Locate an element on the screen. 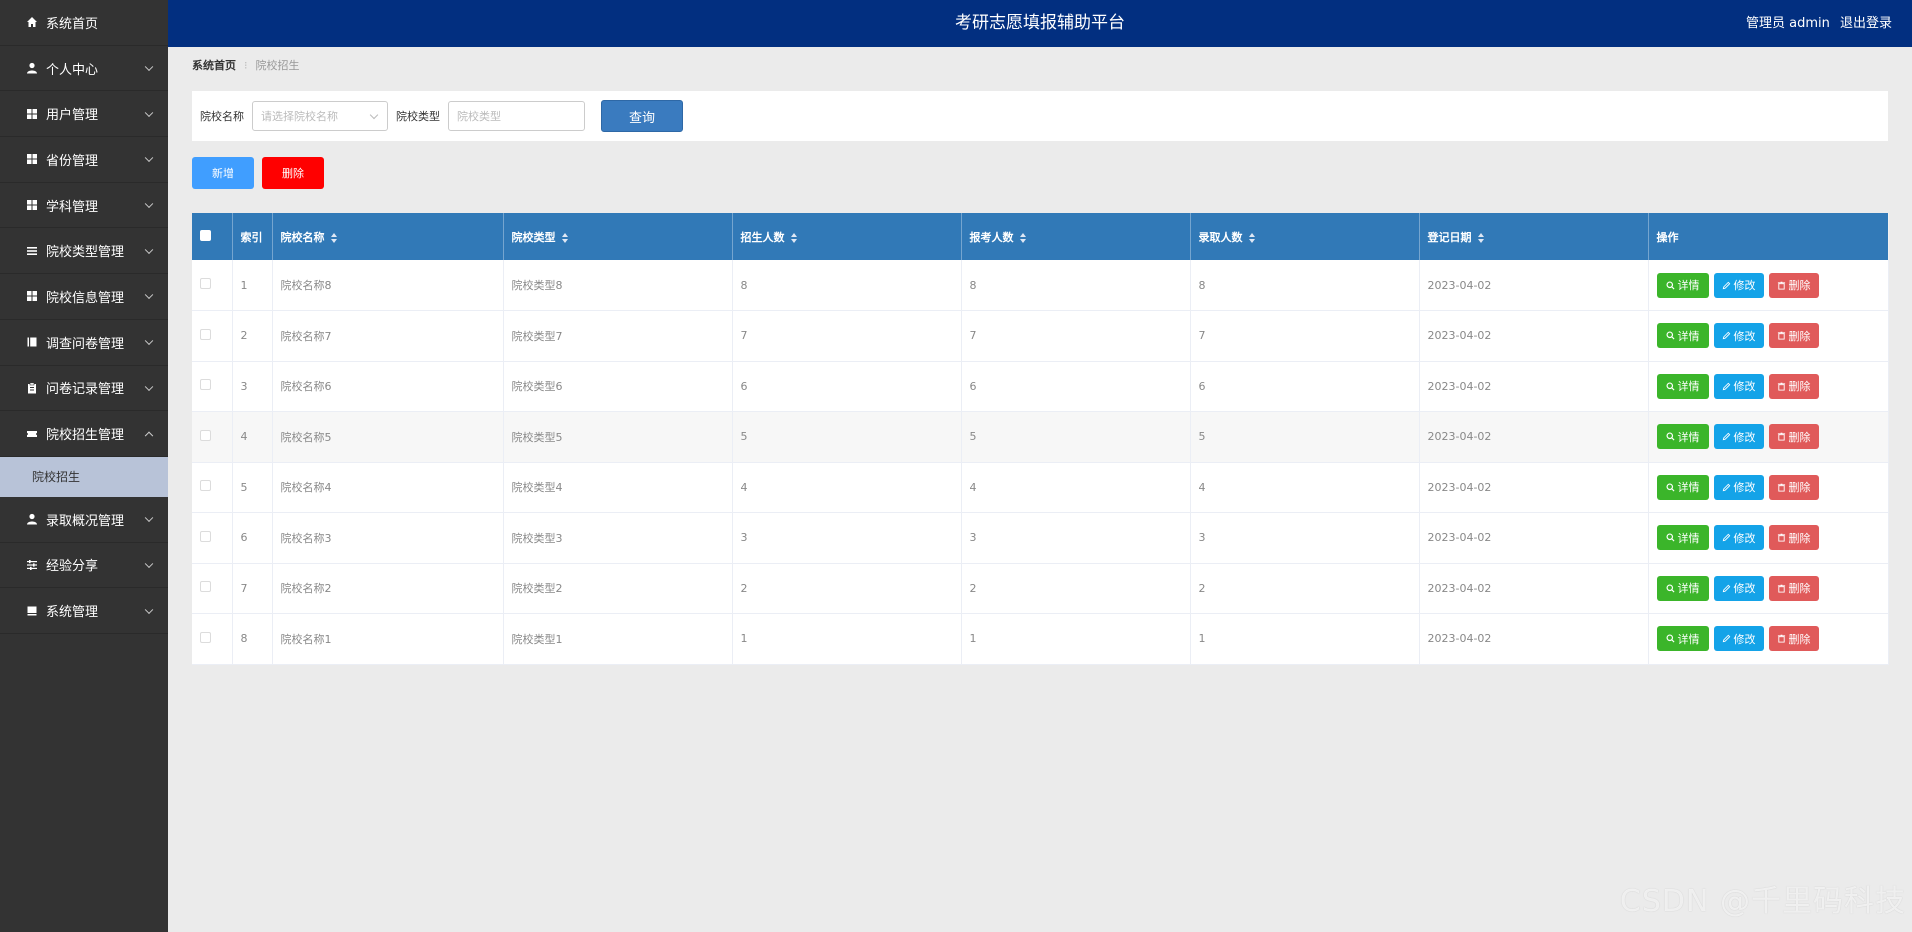 The height and width of the screenshot is (932, 1912). cell-register-date: 2023-04-02 is located at coordinates (1534, 639).